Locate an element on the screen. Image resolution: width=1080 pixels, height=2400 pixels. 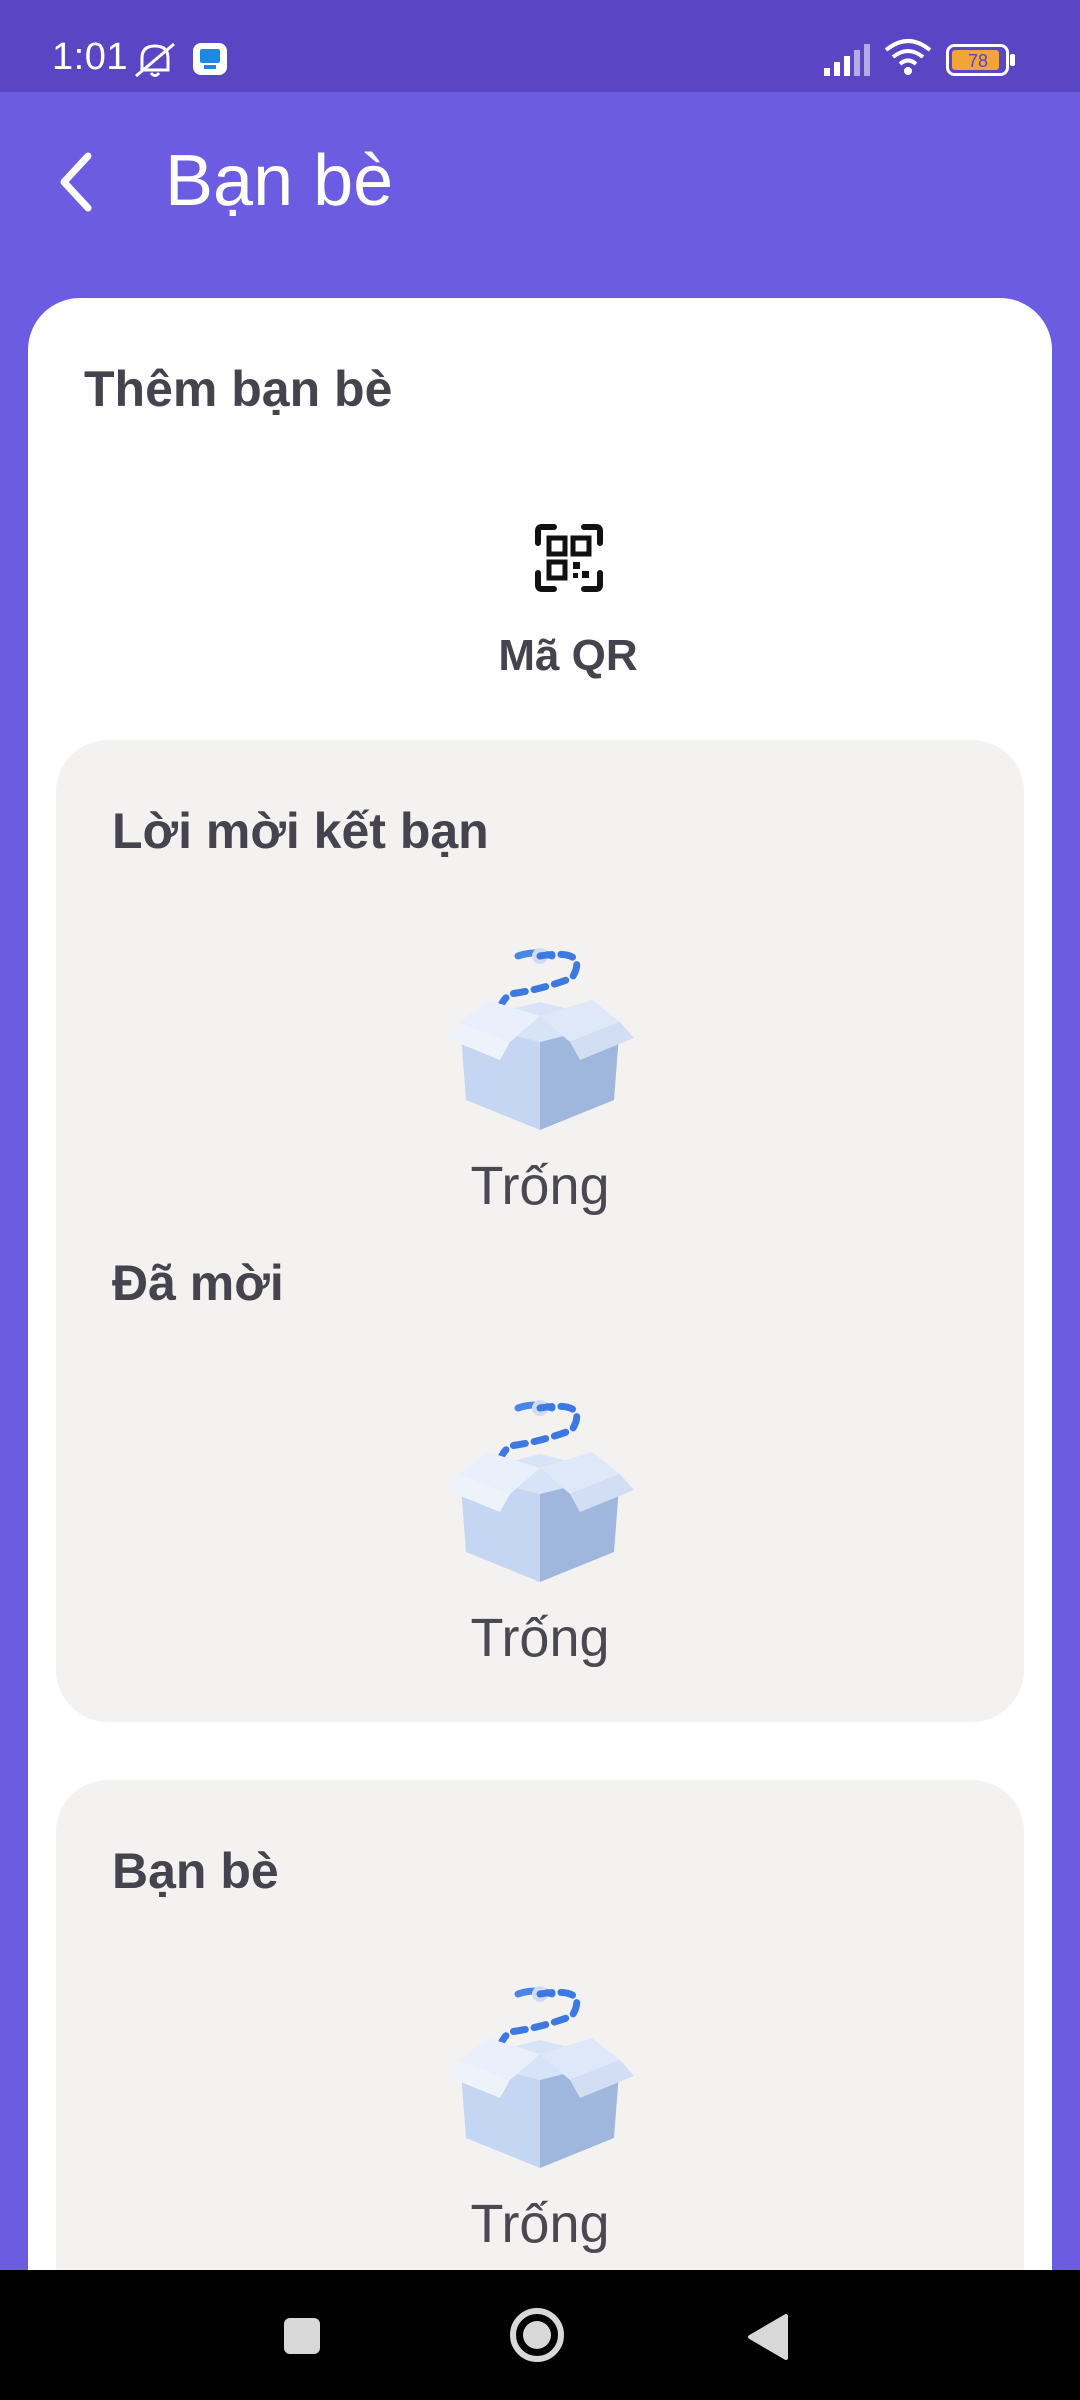
status-bar: 1:01 78 is located at coordinates (540, 46).